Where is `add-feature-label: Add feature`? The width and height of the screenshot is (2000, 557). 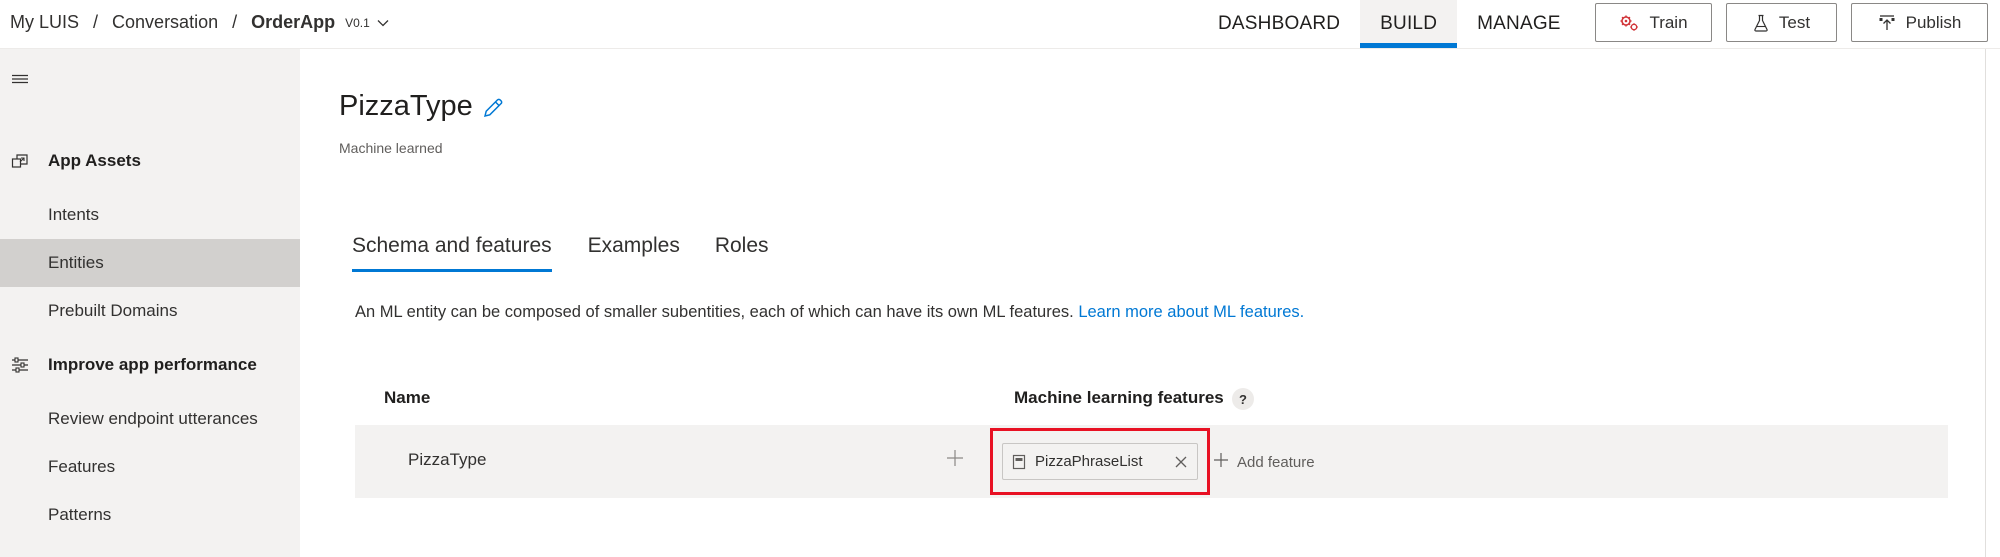 add-feature-label: Add feature is located at coordinates (1276, 462).